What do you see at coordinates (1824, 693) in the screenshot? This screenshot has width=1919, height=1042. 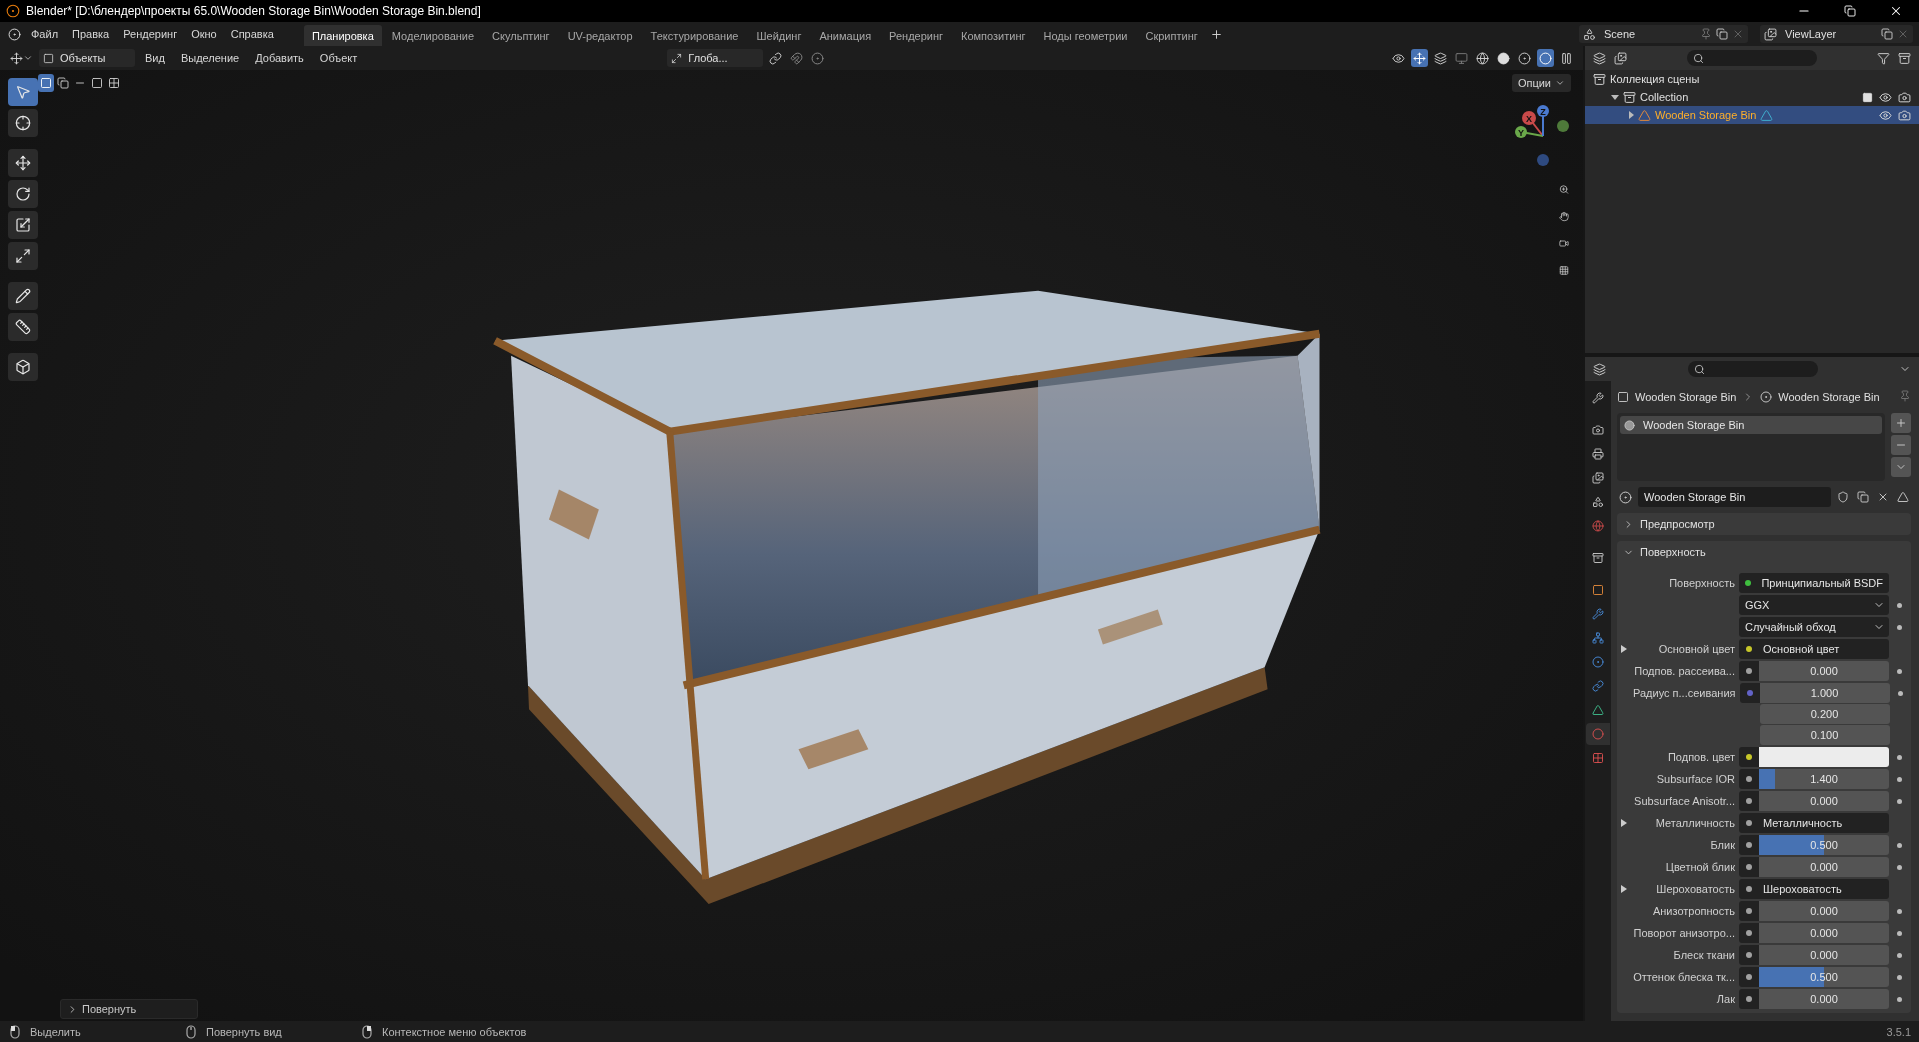 I see `number-field: 1.000` at bounding box center [1824, 693].